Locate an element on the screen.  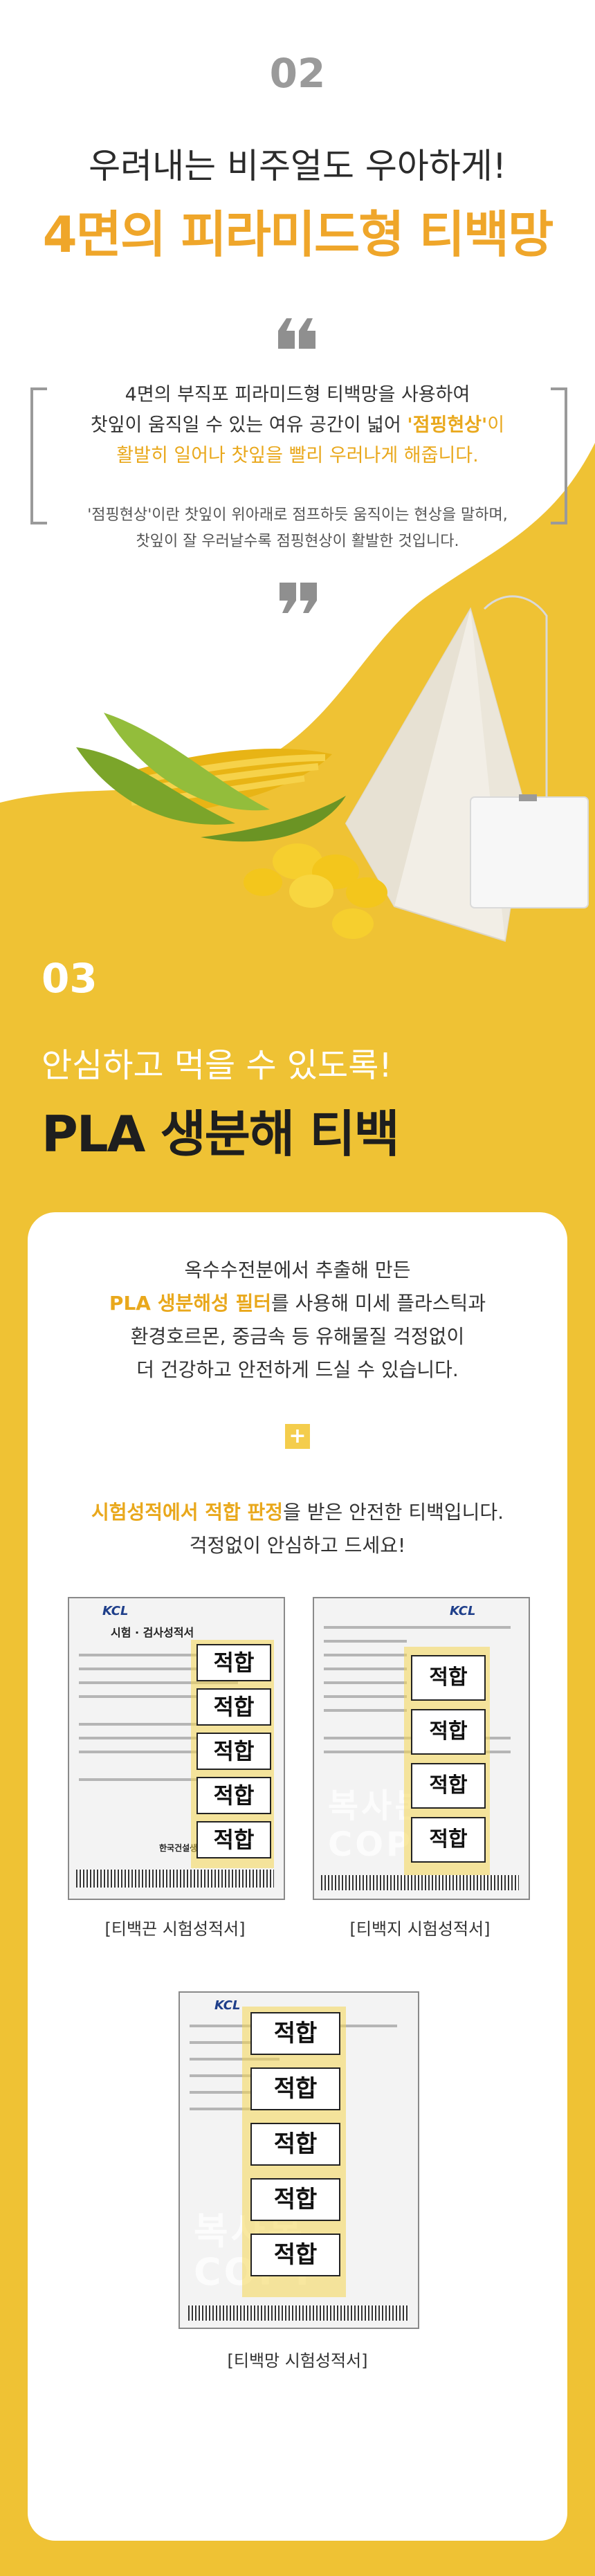
quote-note-1: '점핑현상'이란 찻잎이 위아래로 점프하듯 움직이는 현상을 말하며, is located at coordinates (297, 515).